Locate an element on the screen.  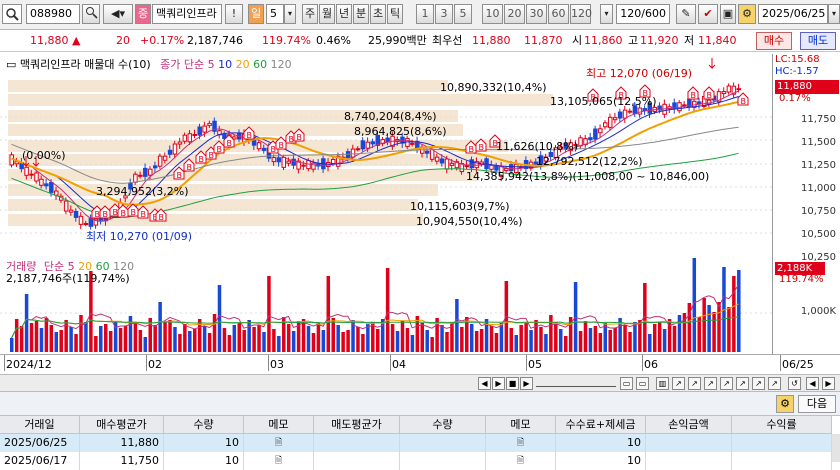
column-header: 매도평균가 is located at coordinates (357, 425).